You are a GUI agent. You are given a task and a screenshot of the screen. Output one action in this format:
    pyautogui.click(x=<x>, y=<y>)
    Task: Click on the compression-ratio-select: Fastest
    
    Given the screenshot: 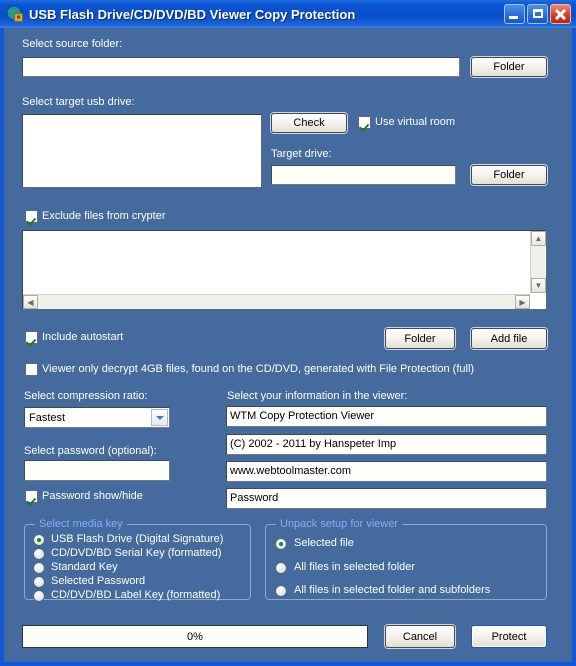 What is the action you would take?
    pyautogui.click(x=97, y=417)
    